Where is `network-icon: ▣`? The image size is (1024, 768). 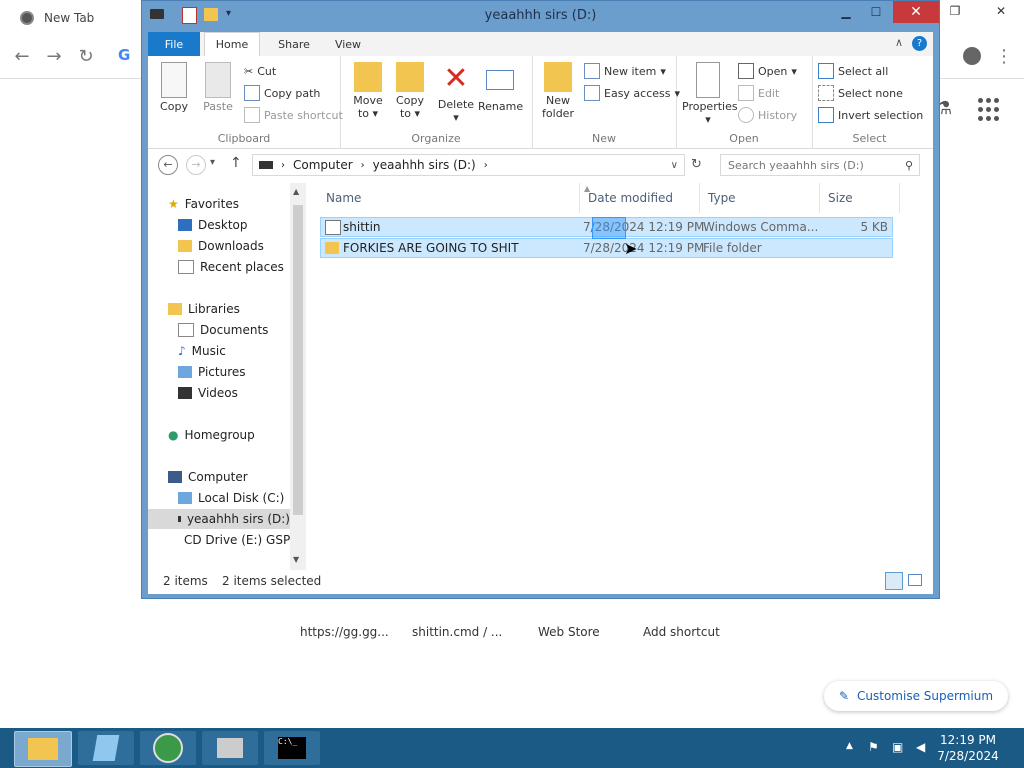
network-icon: ▣ is located at coordinates (897, 747).